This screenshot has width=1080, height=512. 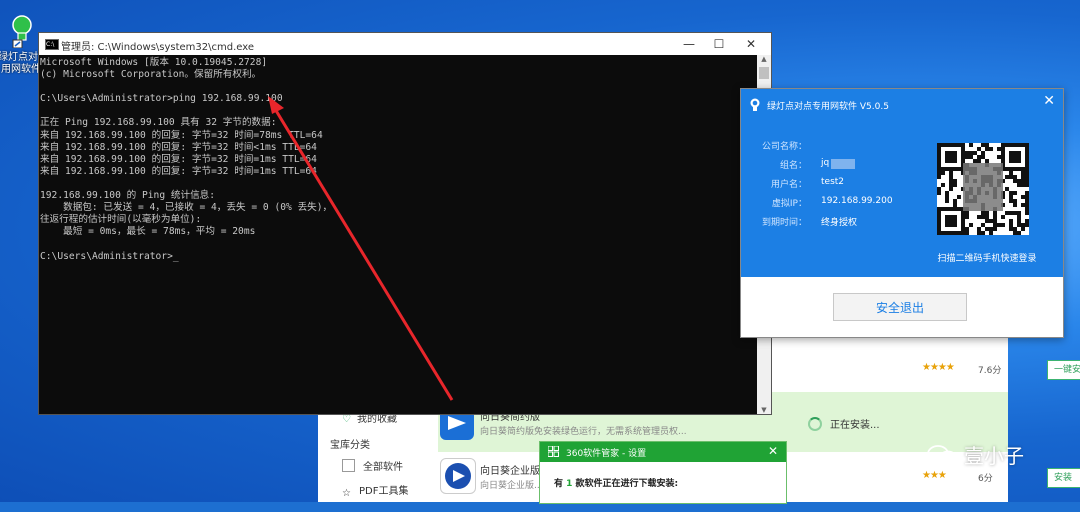 I want to click on watermark: 壹小子, so click(x=975, y=454).